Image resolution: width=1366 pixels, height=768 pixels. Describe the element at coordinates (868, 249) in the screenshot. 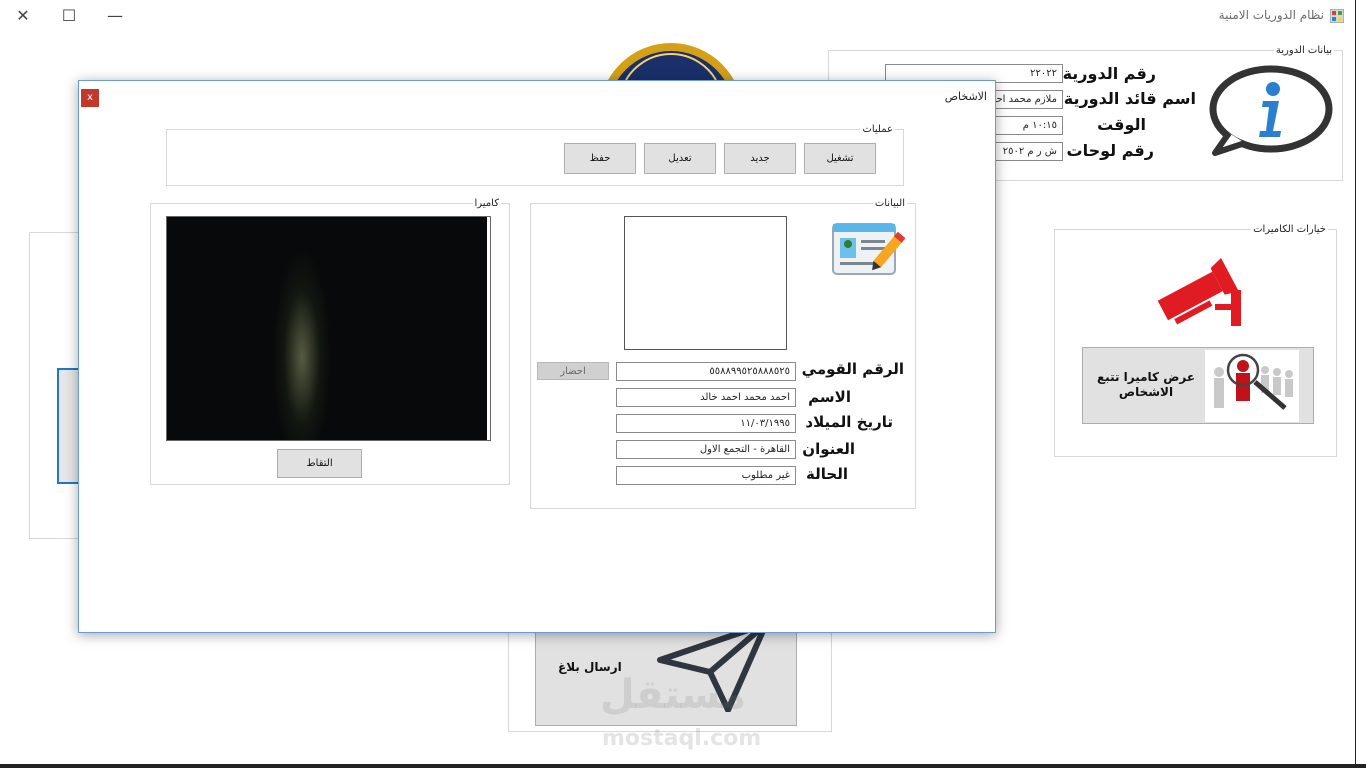

I see `id-card-edit-icon` at that location.